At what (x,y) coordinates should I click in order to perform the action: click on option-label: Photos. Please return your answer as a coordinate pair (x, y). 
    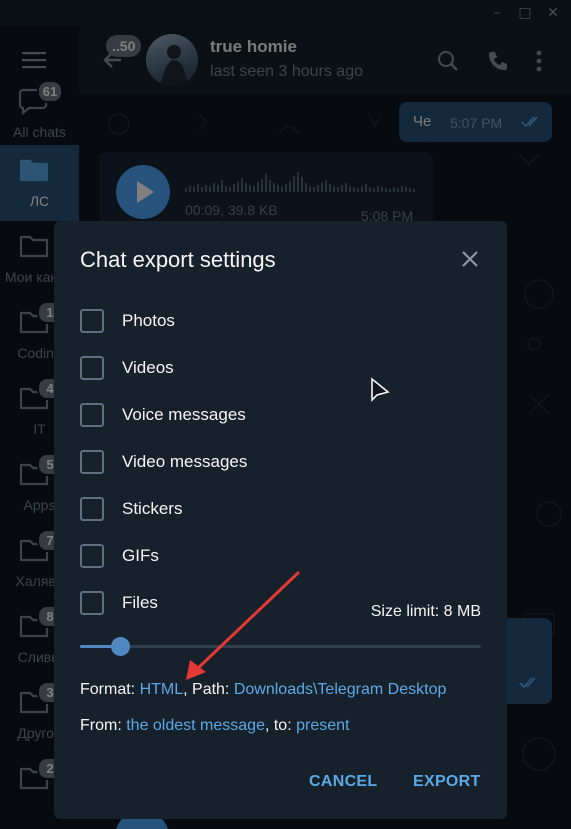
    Looking at the image, I should click on (148, 320).